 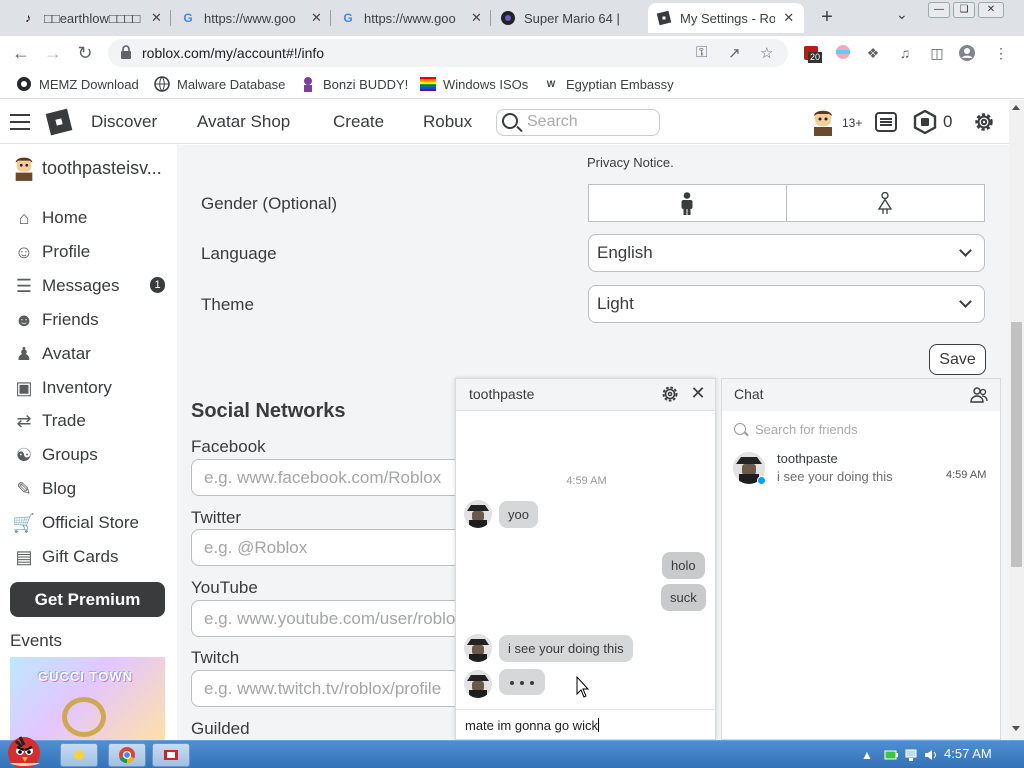 What do you see at coordinates (233, 53) in the screenshot?
I see `url-text: roblox.com/my/account#!/info` at bounding box center [233, 53].